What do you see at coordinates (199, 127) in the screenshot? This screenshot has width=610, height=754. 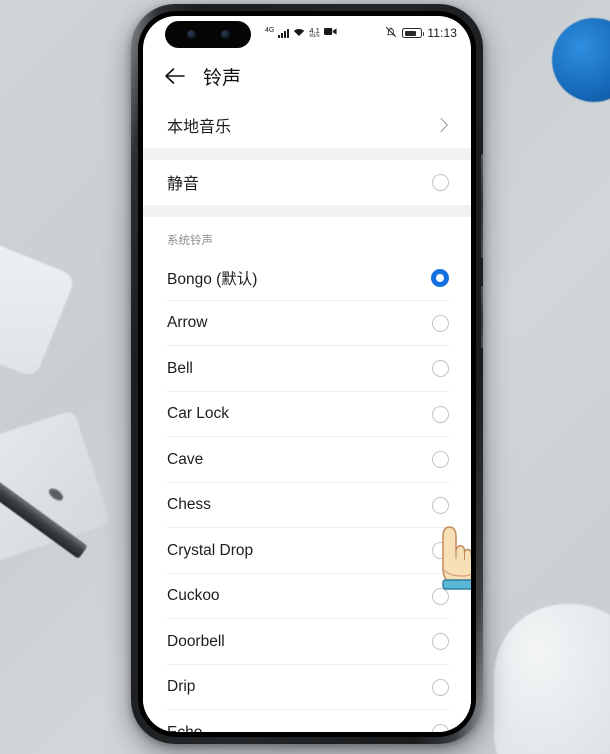 I see `list-item-label: 本地音乐` at bounding box center [199, 127].